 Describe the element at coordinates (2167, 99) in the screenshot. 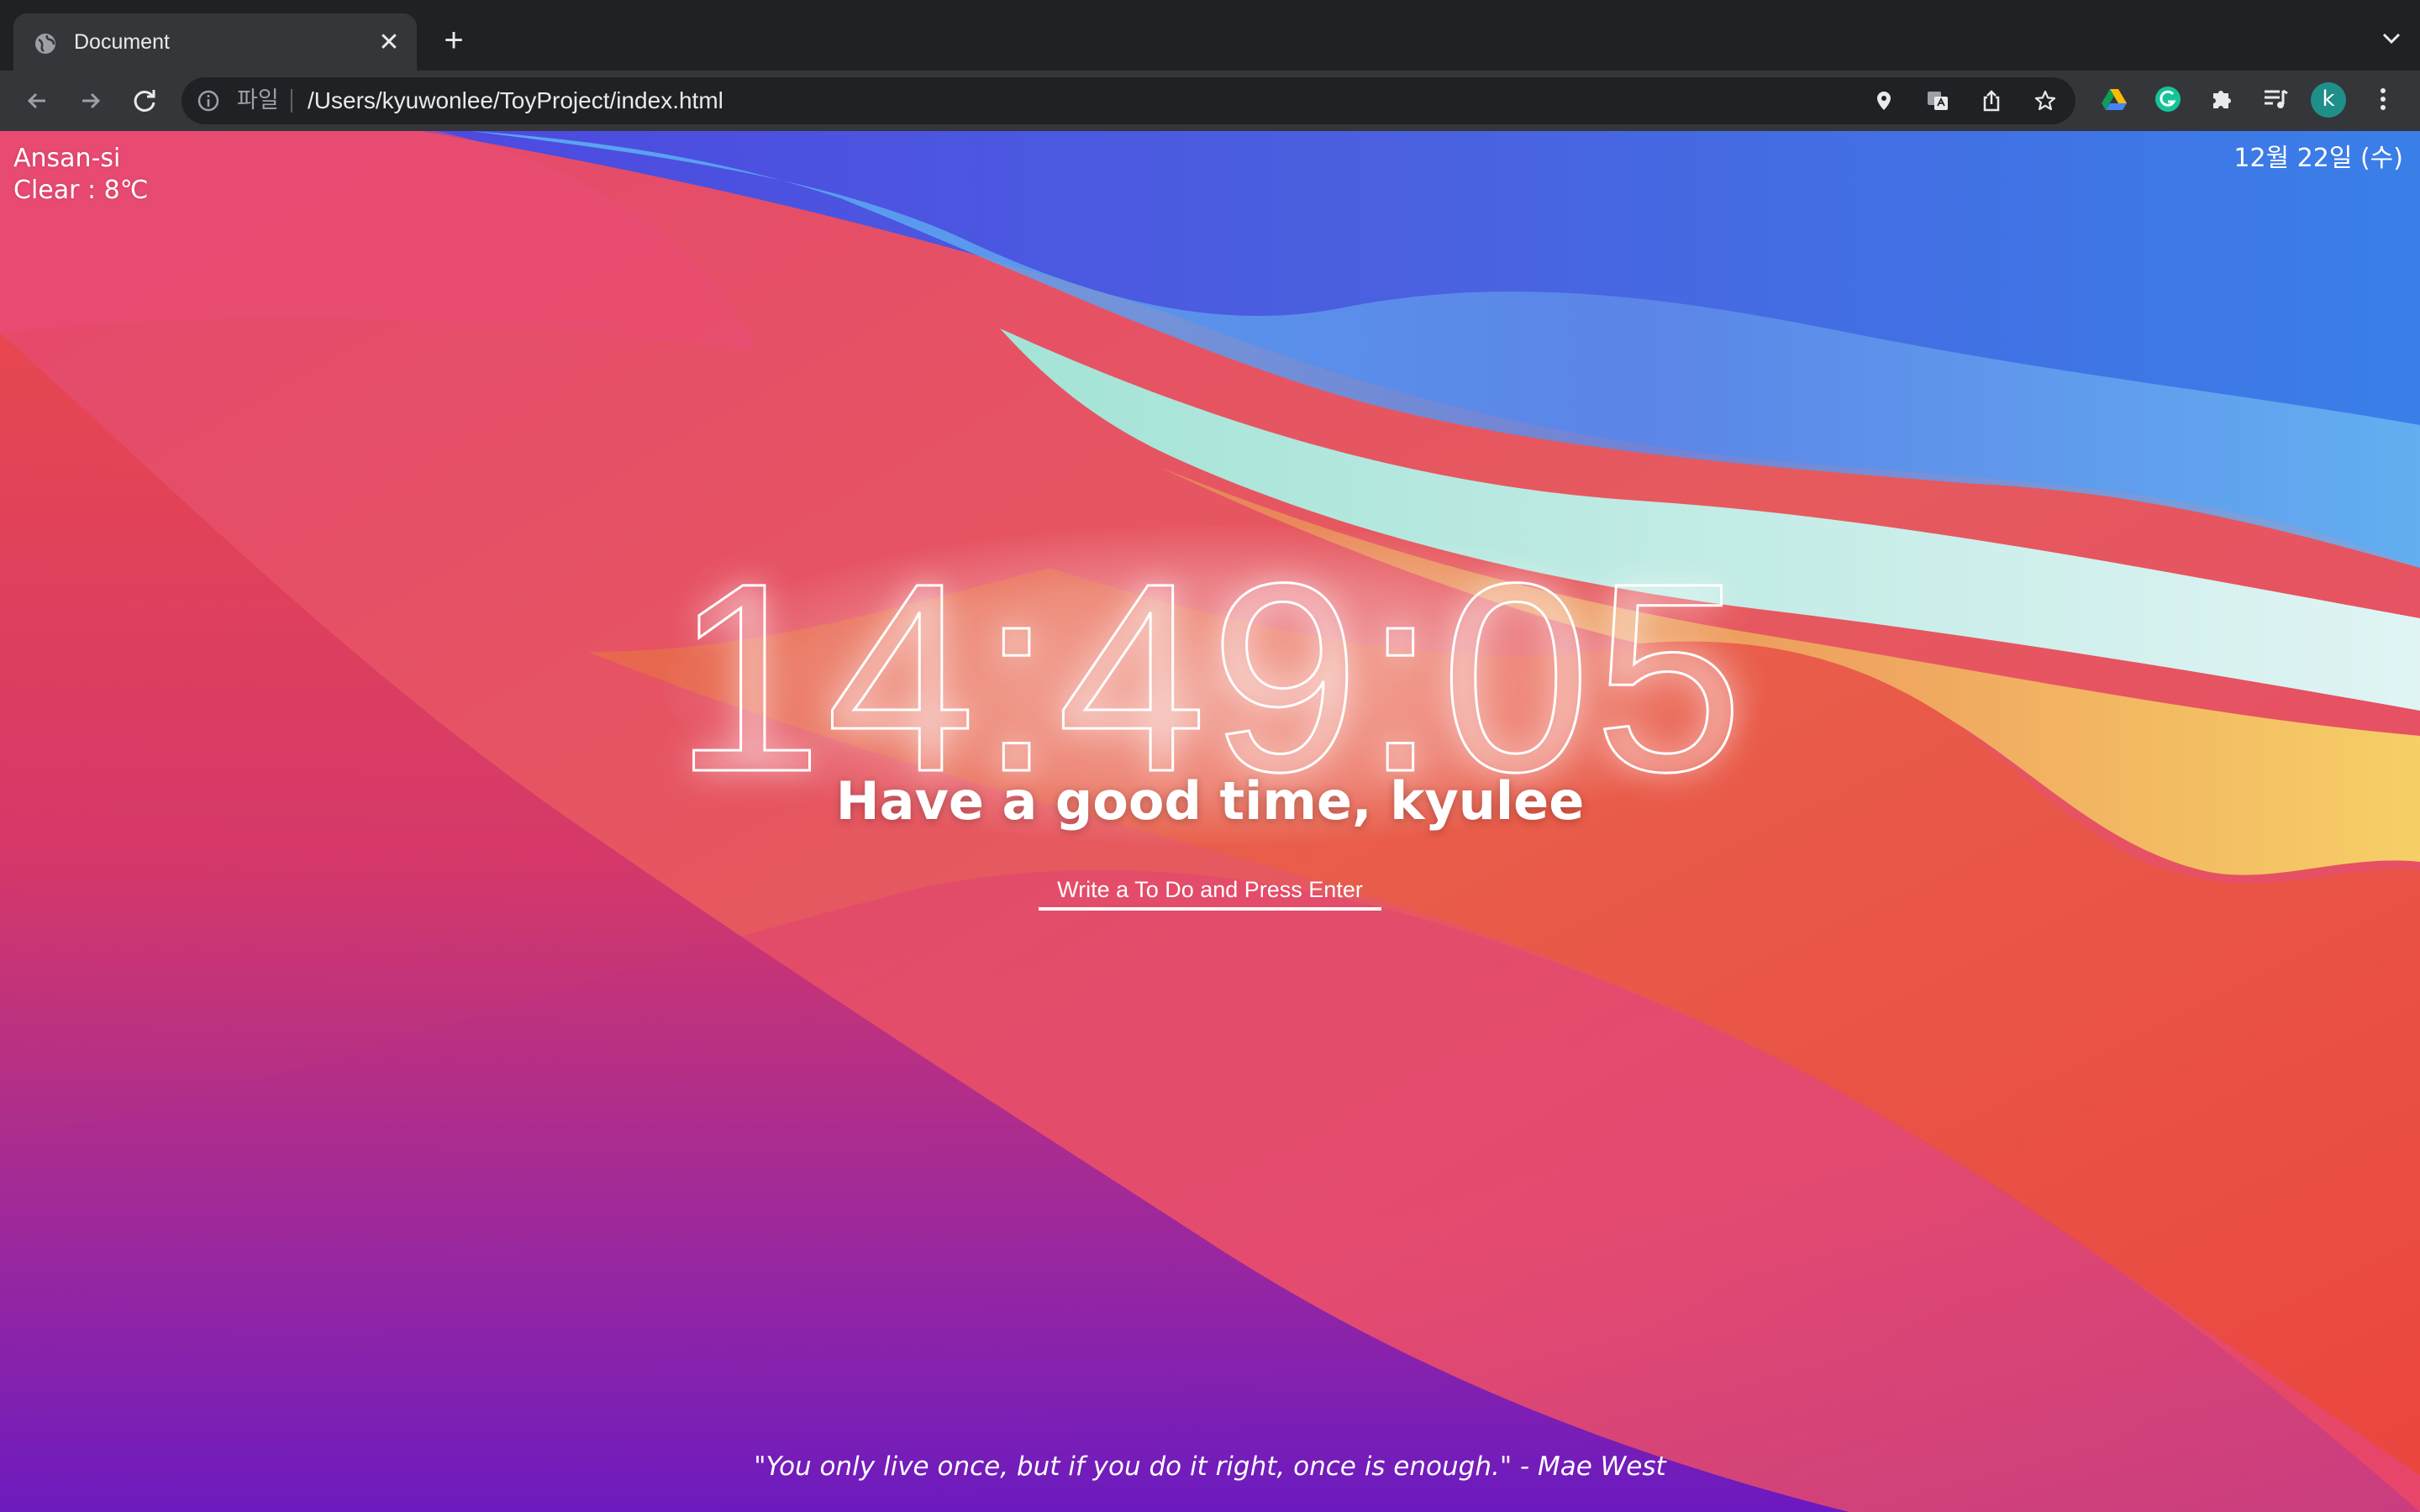

I see `grammarly-icon` at that location.